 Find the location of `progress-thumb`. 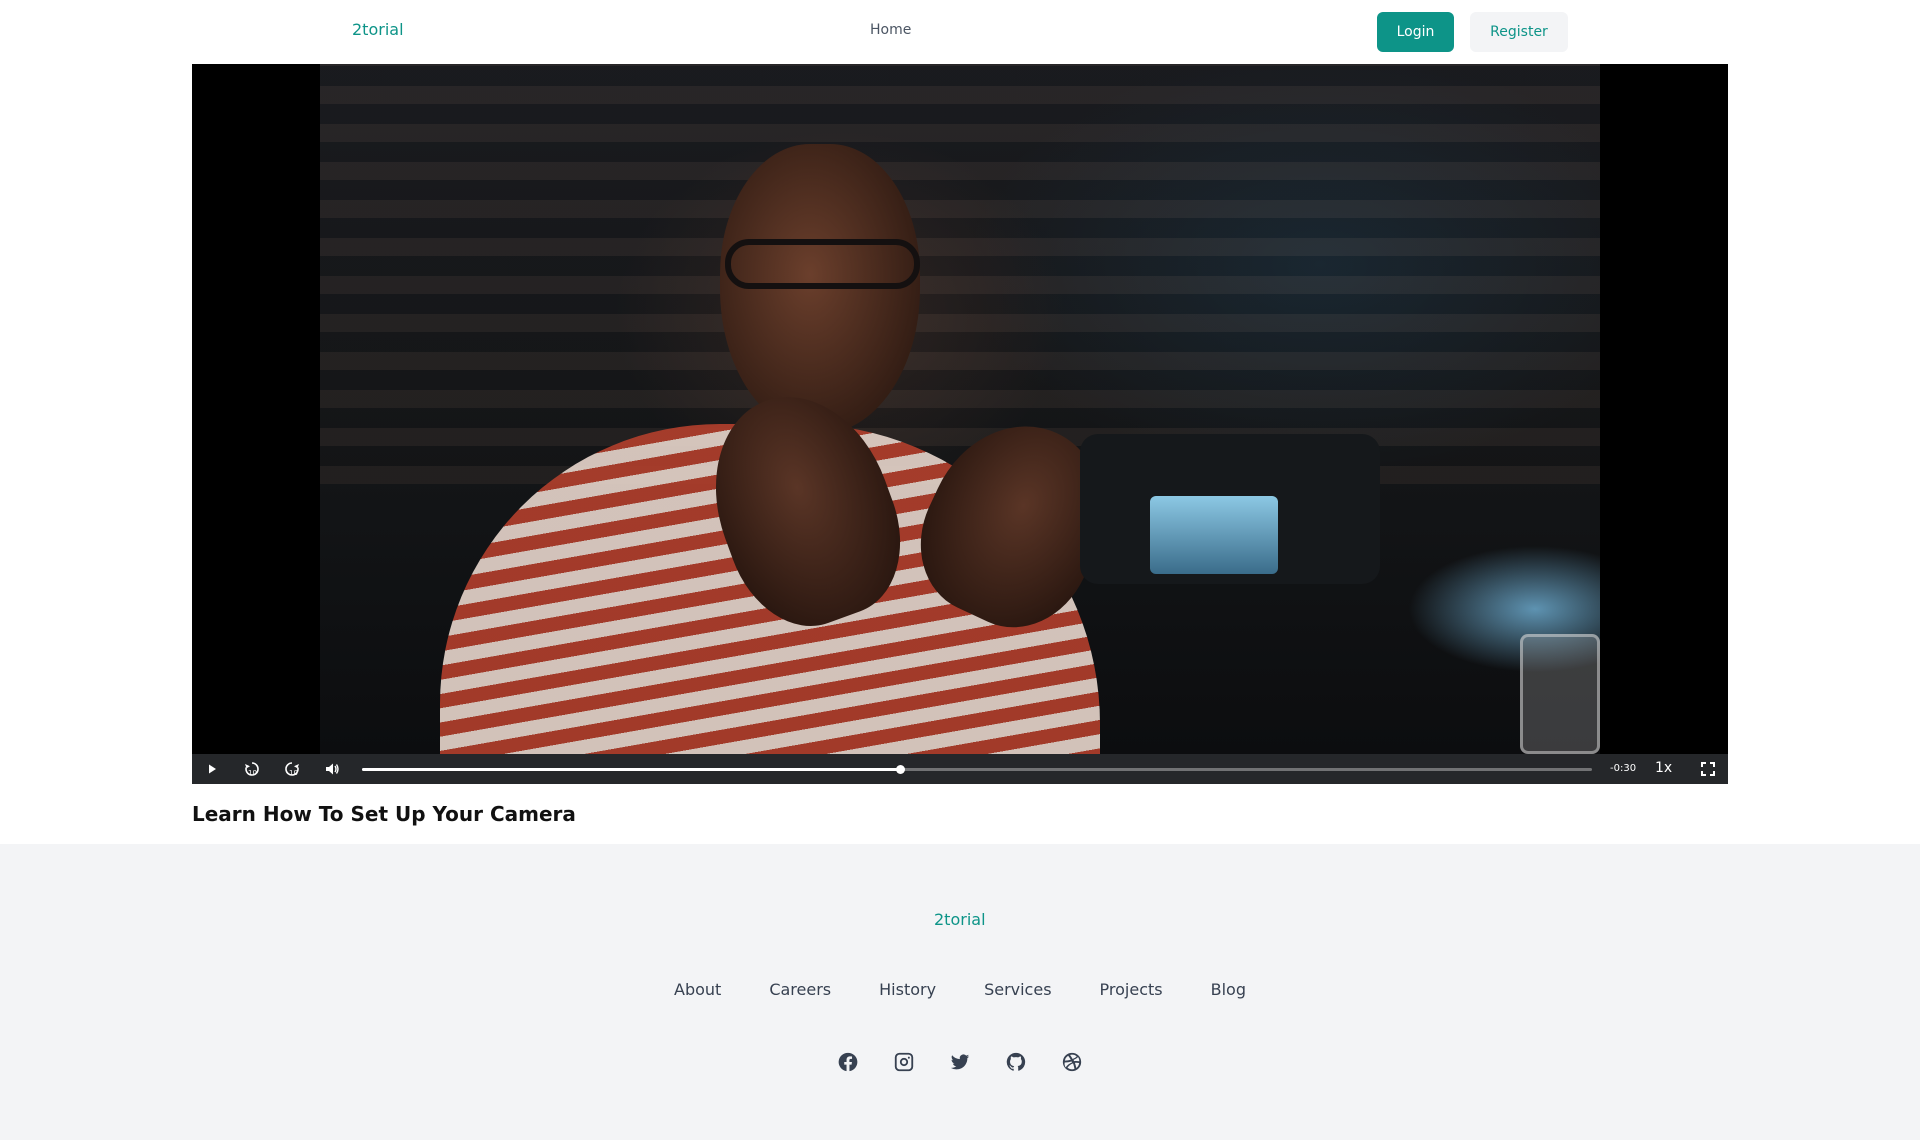

progress-thumb is located at coordinates (900, 769).